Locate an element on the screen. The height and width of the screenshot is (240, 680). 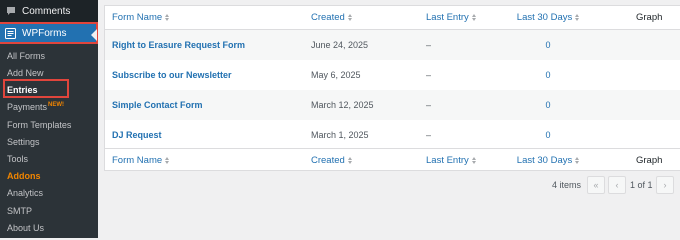
sidebar-item-label: Comments is located at coordinates (46, 11).